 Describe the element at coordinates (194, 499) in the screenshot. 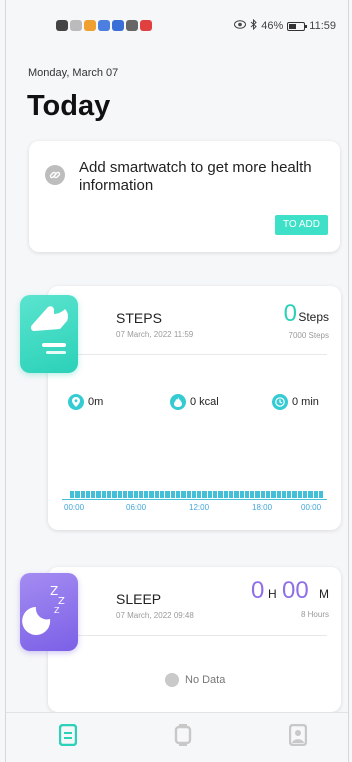

I see `timeline-axis` at that location.